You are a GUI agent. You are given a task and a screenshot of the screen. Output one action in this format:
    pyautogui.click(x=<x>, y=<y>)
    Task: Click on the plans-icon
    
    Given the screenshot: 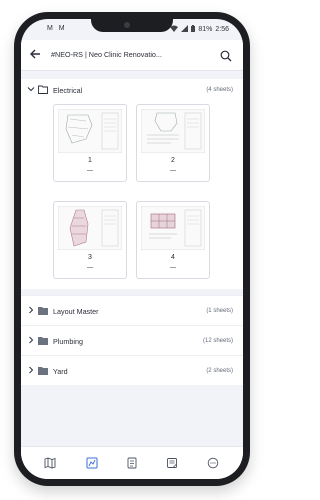 What is the action you would take?
    pyautogui.click(x=92, y=462)
    